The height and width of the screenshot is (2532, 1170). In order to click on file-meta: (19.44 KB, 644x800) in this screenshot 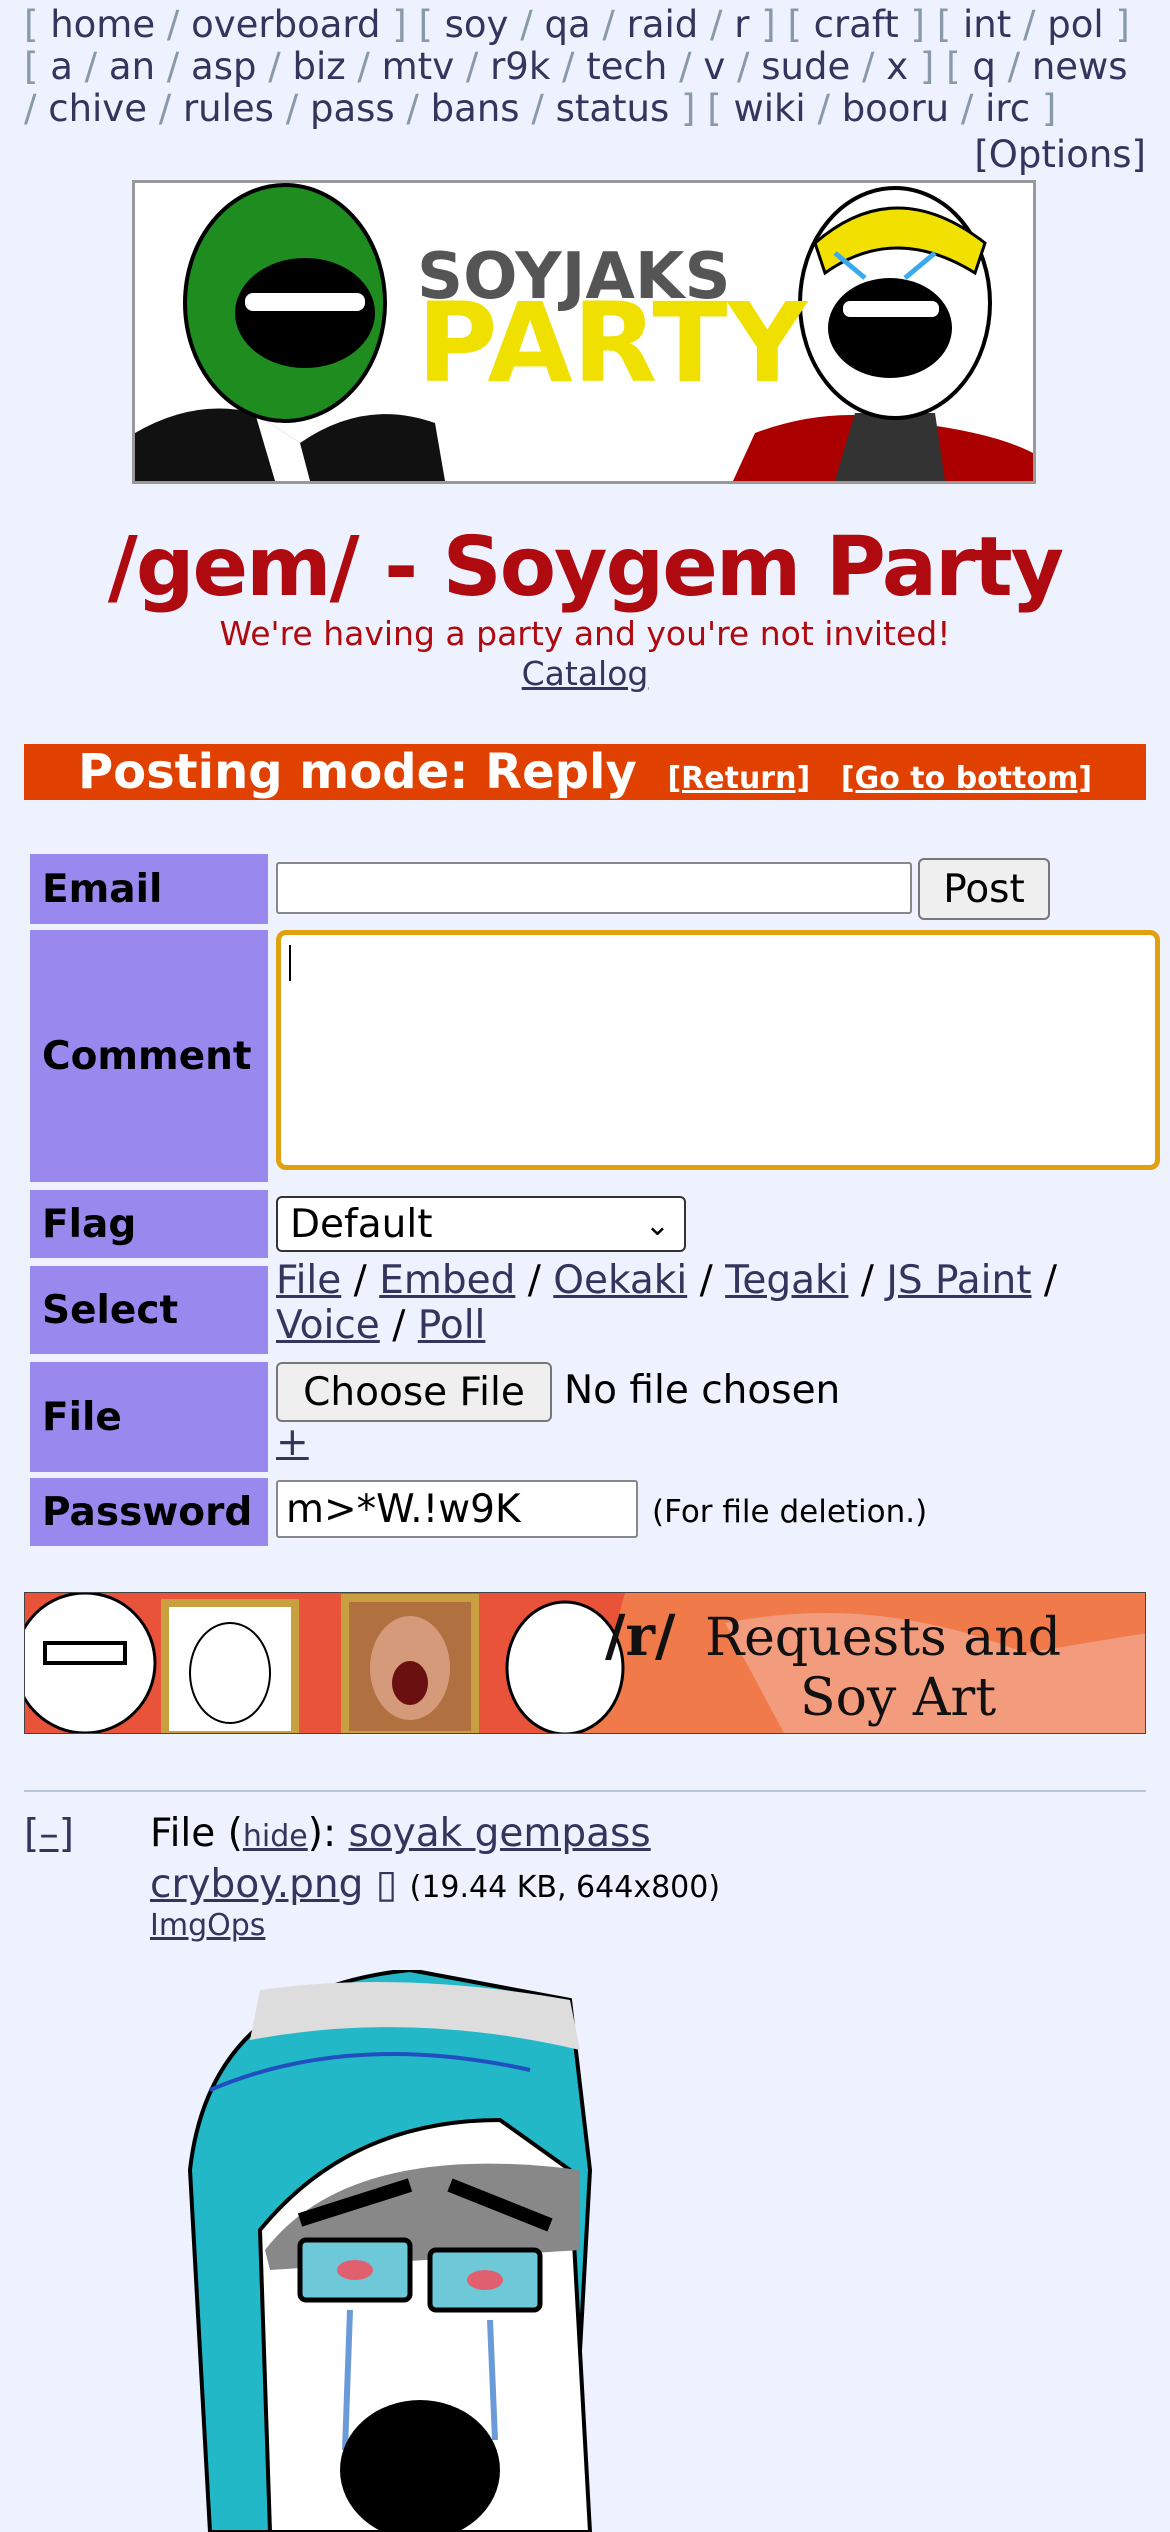, I will do `click(565, 1887)`.